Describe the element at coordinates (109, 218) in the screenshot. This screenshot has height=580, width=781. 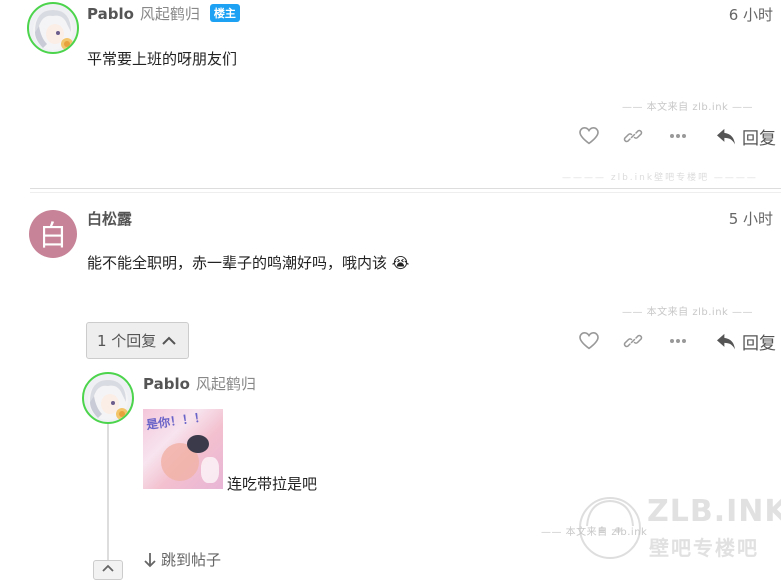
I see `username: 白松露` at that location.